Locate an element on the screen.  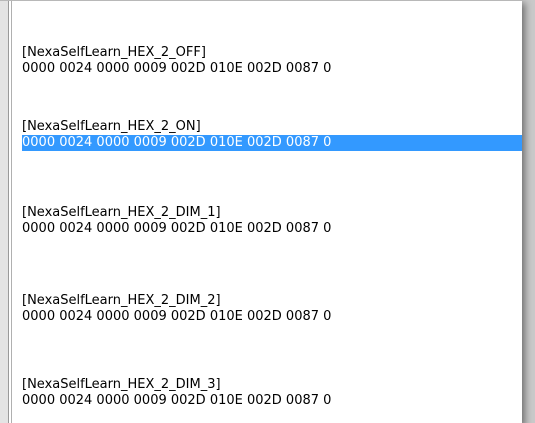
gutter-divider is located at coordinates (11, 212).